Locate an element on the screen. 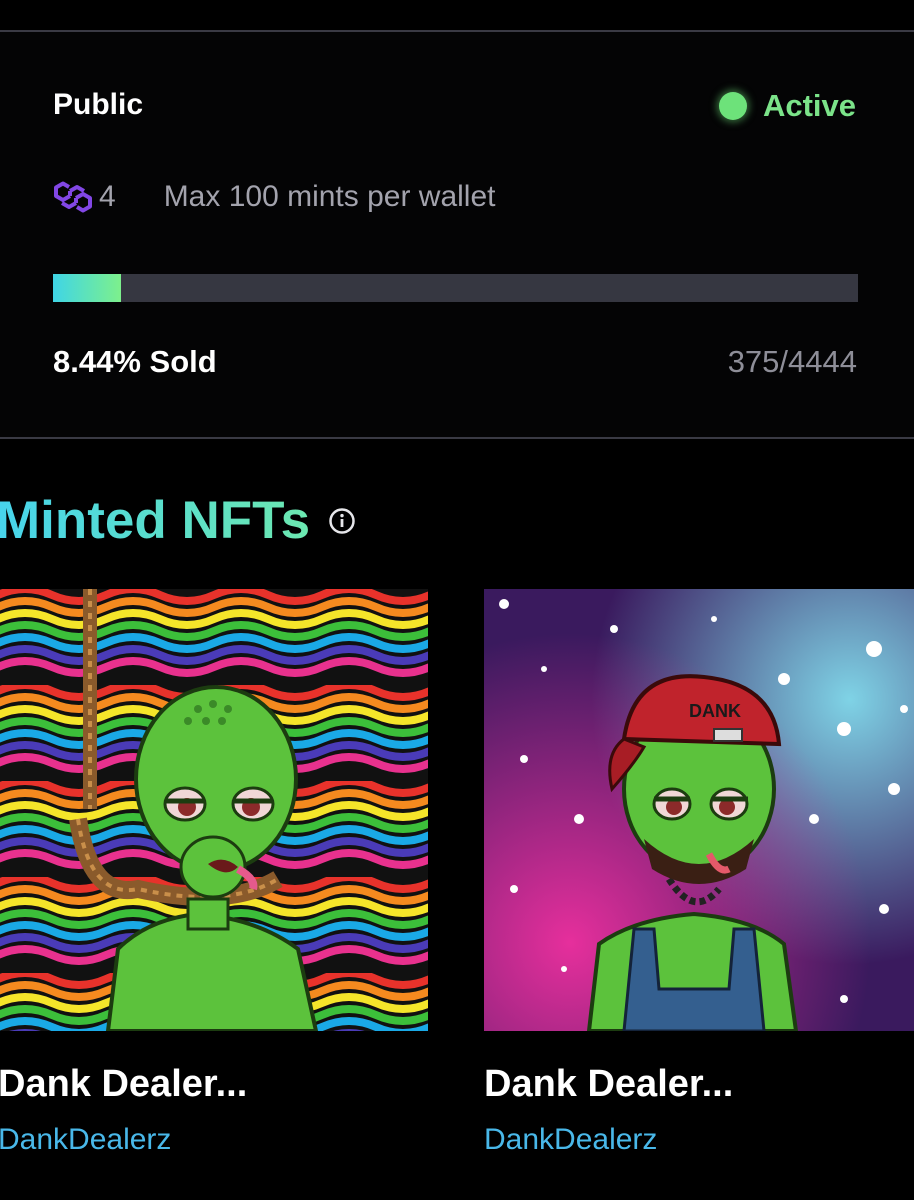  sold-count: 375/4444 is located at coordinates (792, 361).